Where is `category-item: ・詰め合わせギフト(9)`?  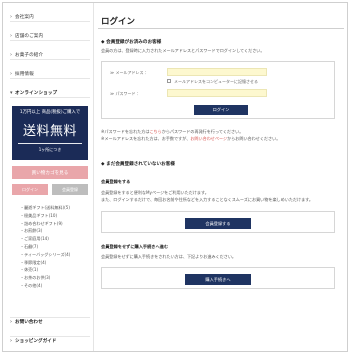
category-item: ・詰め合わせギフト(9) is located at coordinates (45, 224).